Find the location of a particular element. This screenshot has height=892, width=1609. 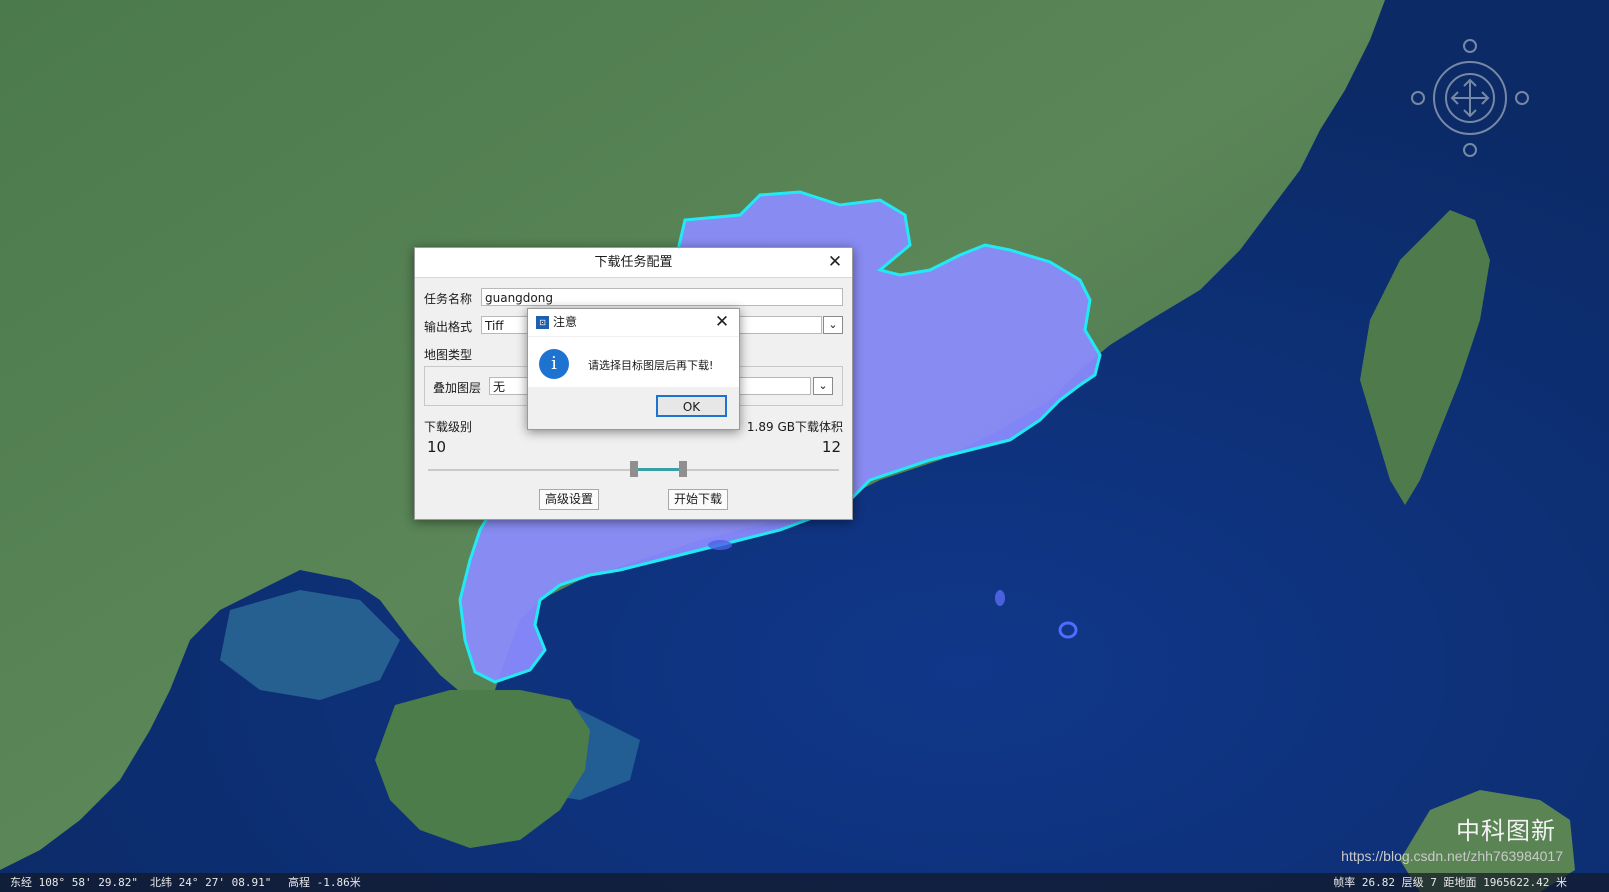

slider-min-thumb is located at coordinates (633, 469).